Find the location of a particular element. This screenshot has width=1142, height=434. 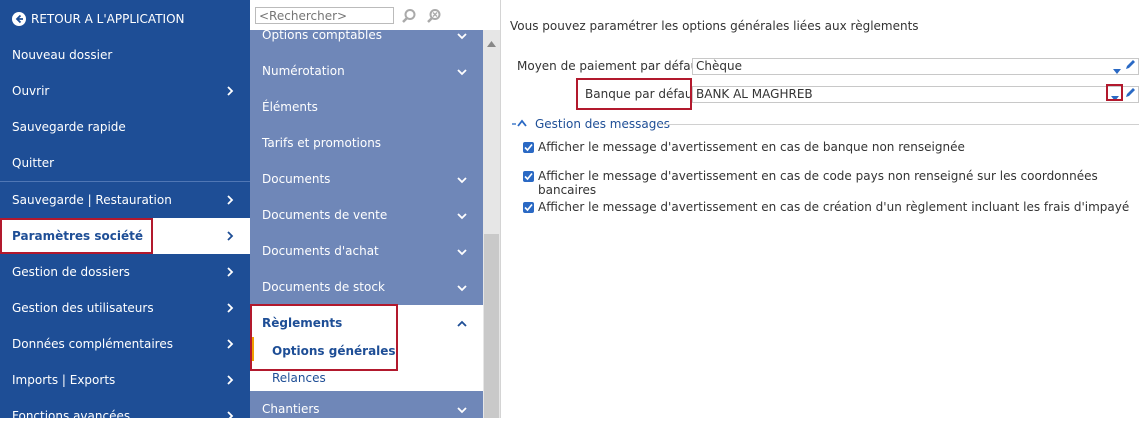

nav-item-label: Documents de stock is located at coordinates (323, 287).